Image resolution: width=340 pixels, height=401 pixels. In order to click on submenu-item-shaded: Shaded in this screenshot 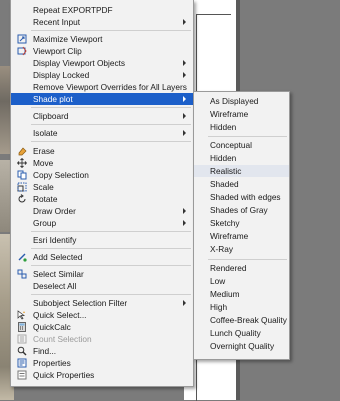, I will do `click(241, 184)`.